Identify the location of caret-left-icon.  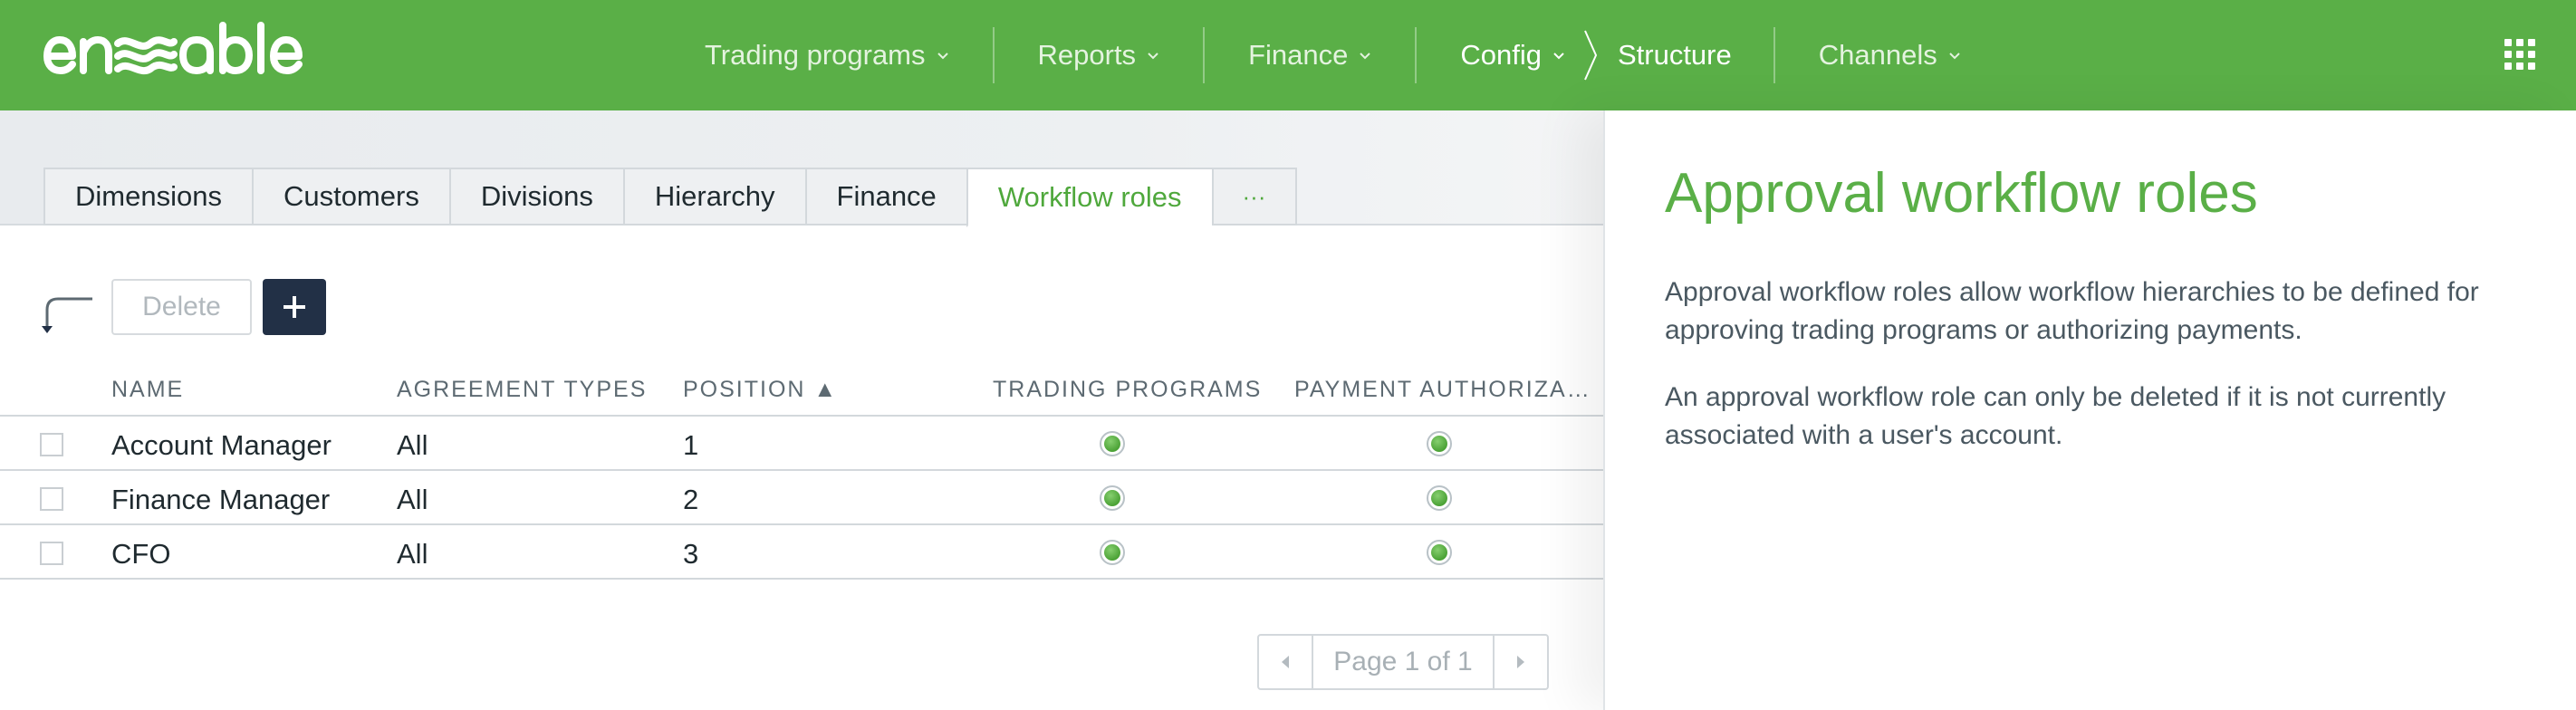
(1285, 662).